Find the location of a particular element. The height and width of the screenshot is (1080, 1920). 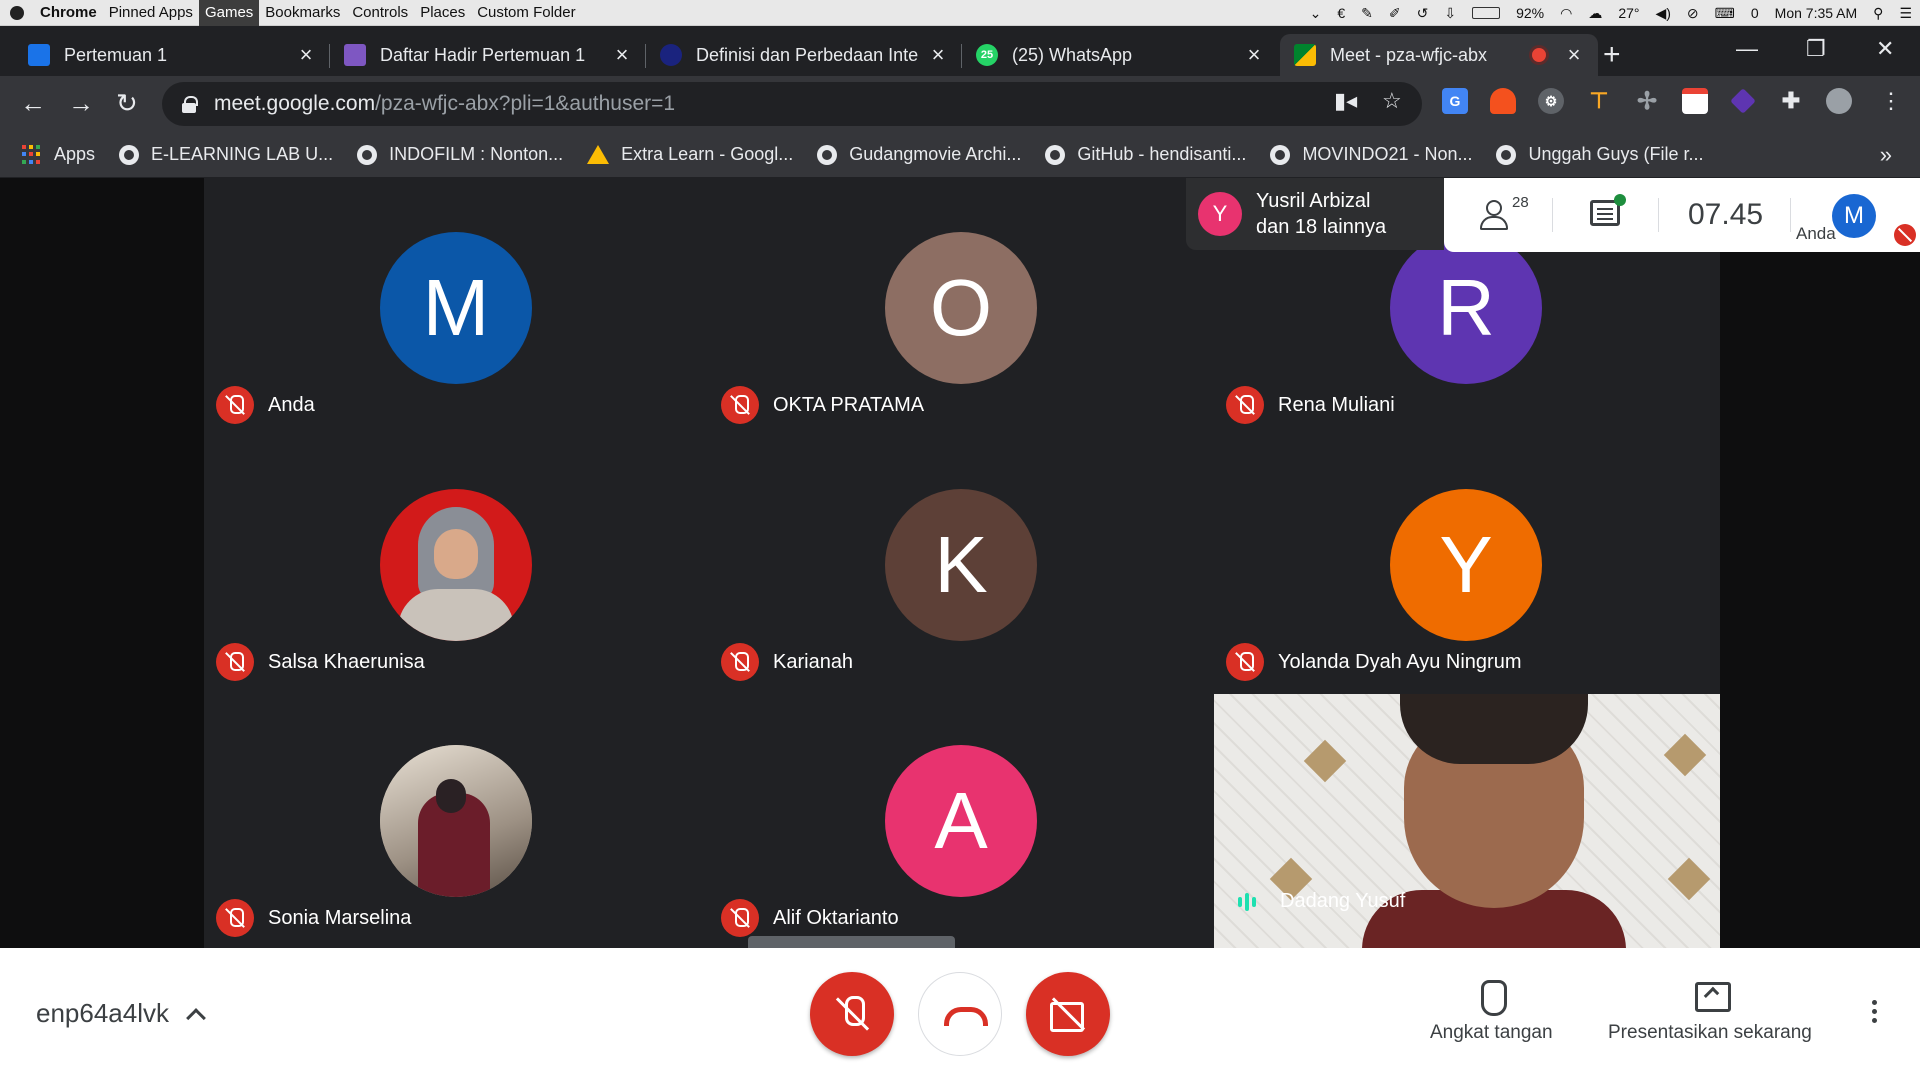

presence-line2: dan 18 lainnya is located at coordinates (1321, 227).